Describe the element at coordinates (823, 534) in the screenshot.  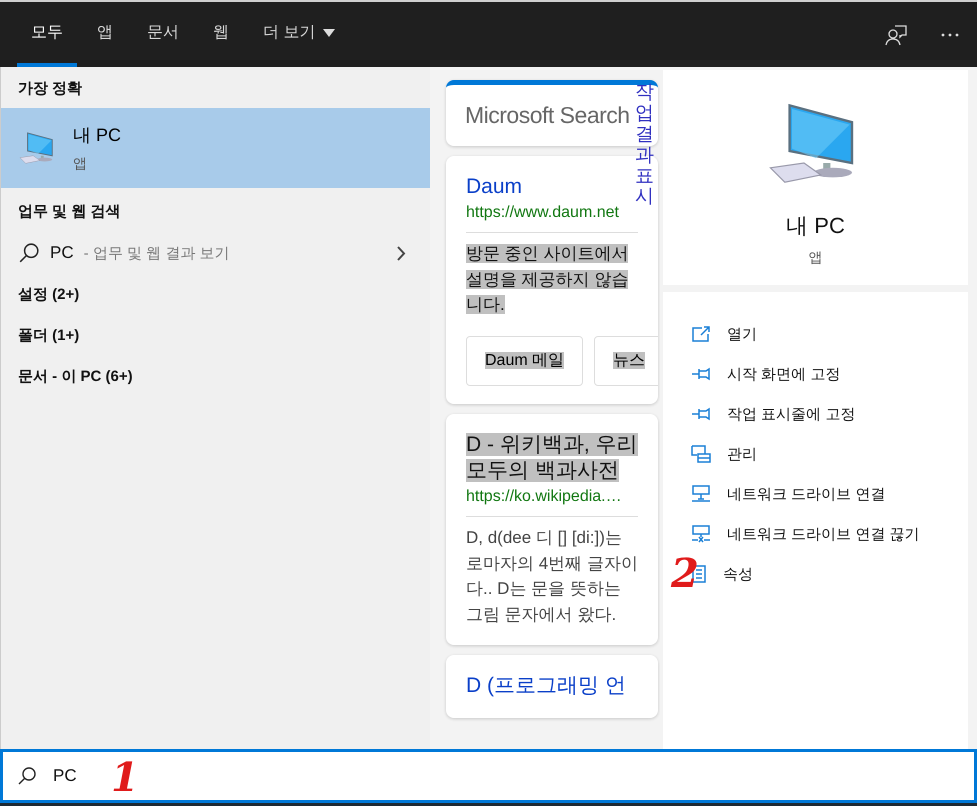
I see `action-label: 네트워크 드라이브 연결 끊기` at that location.